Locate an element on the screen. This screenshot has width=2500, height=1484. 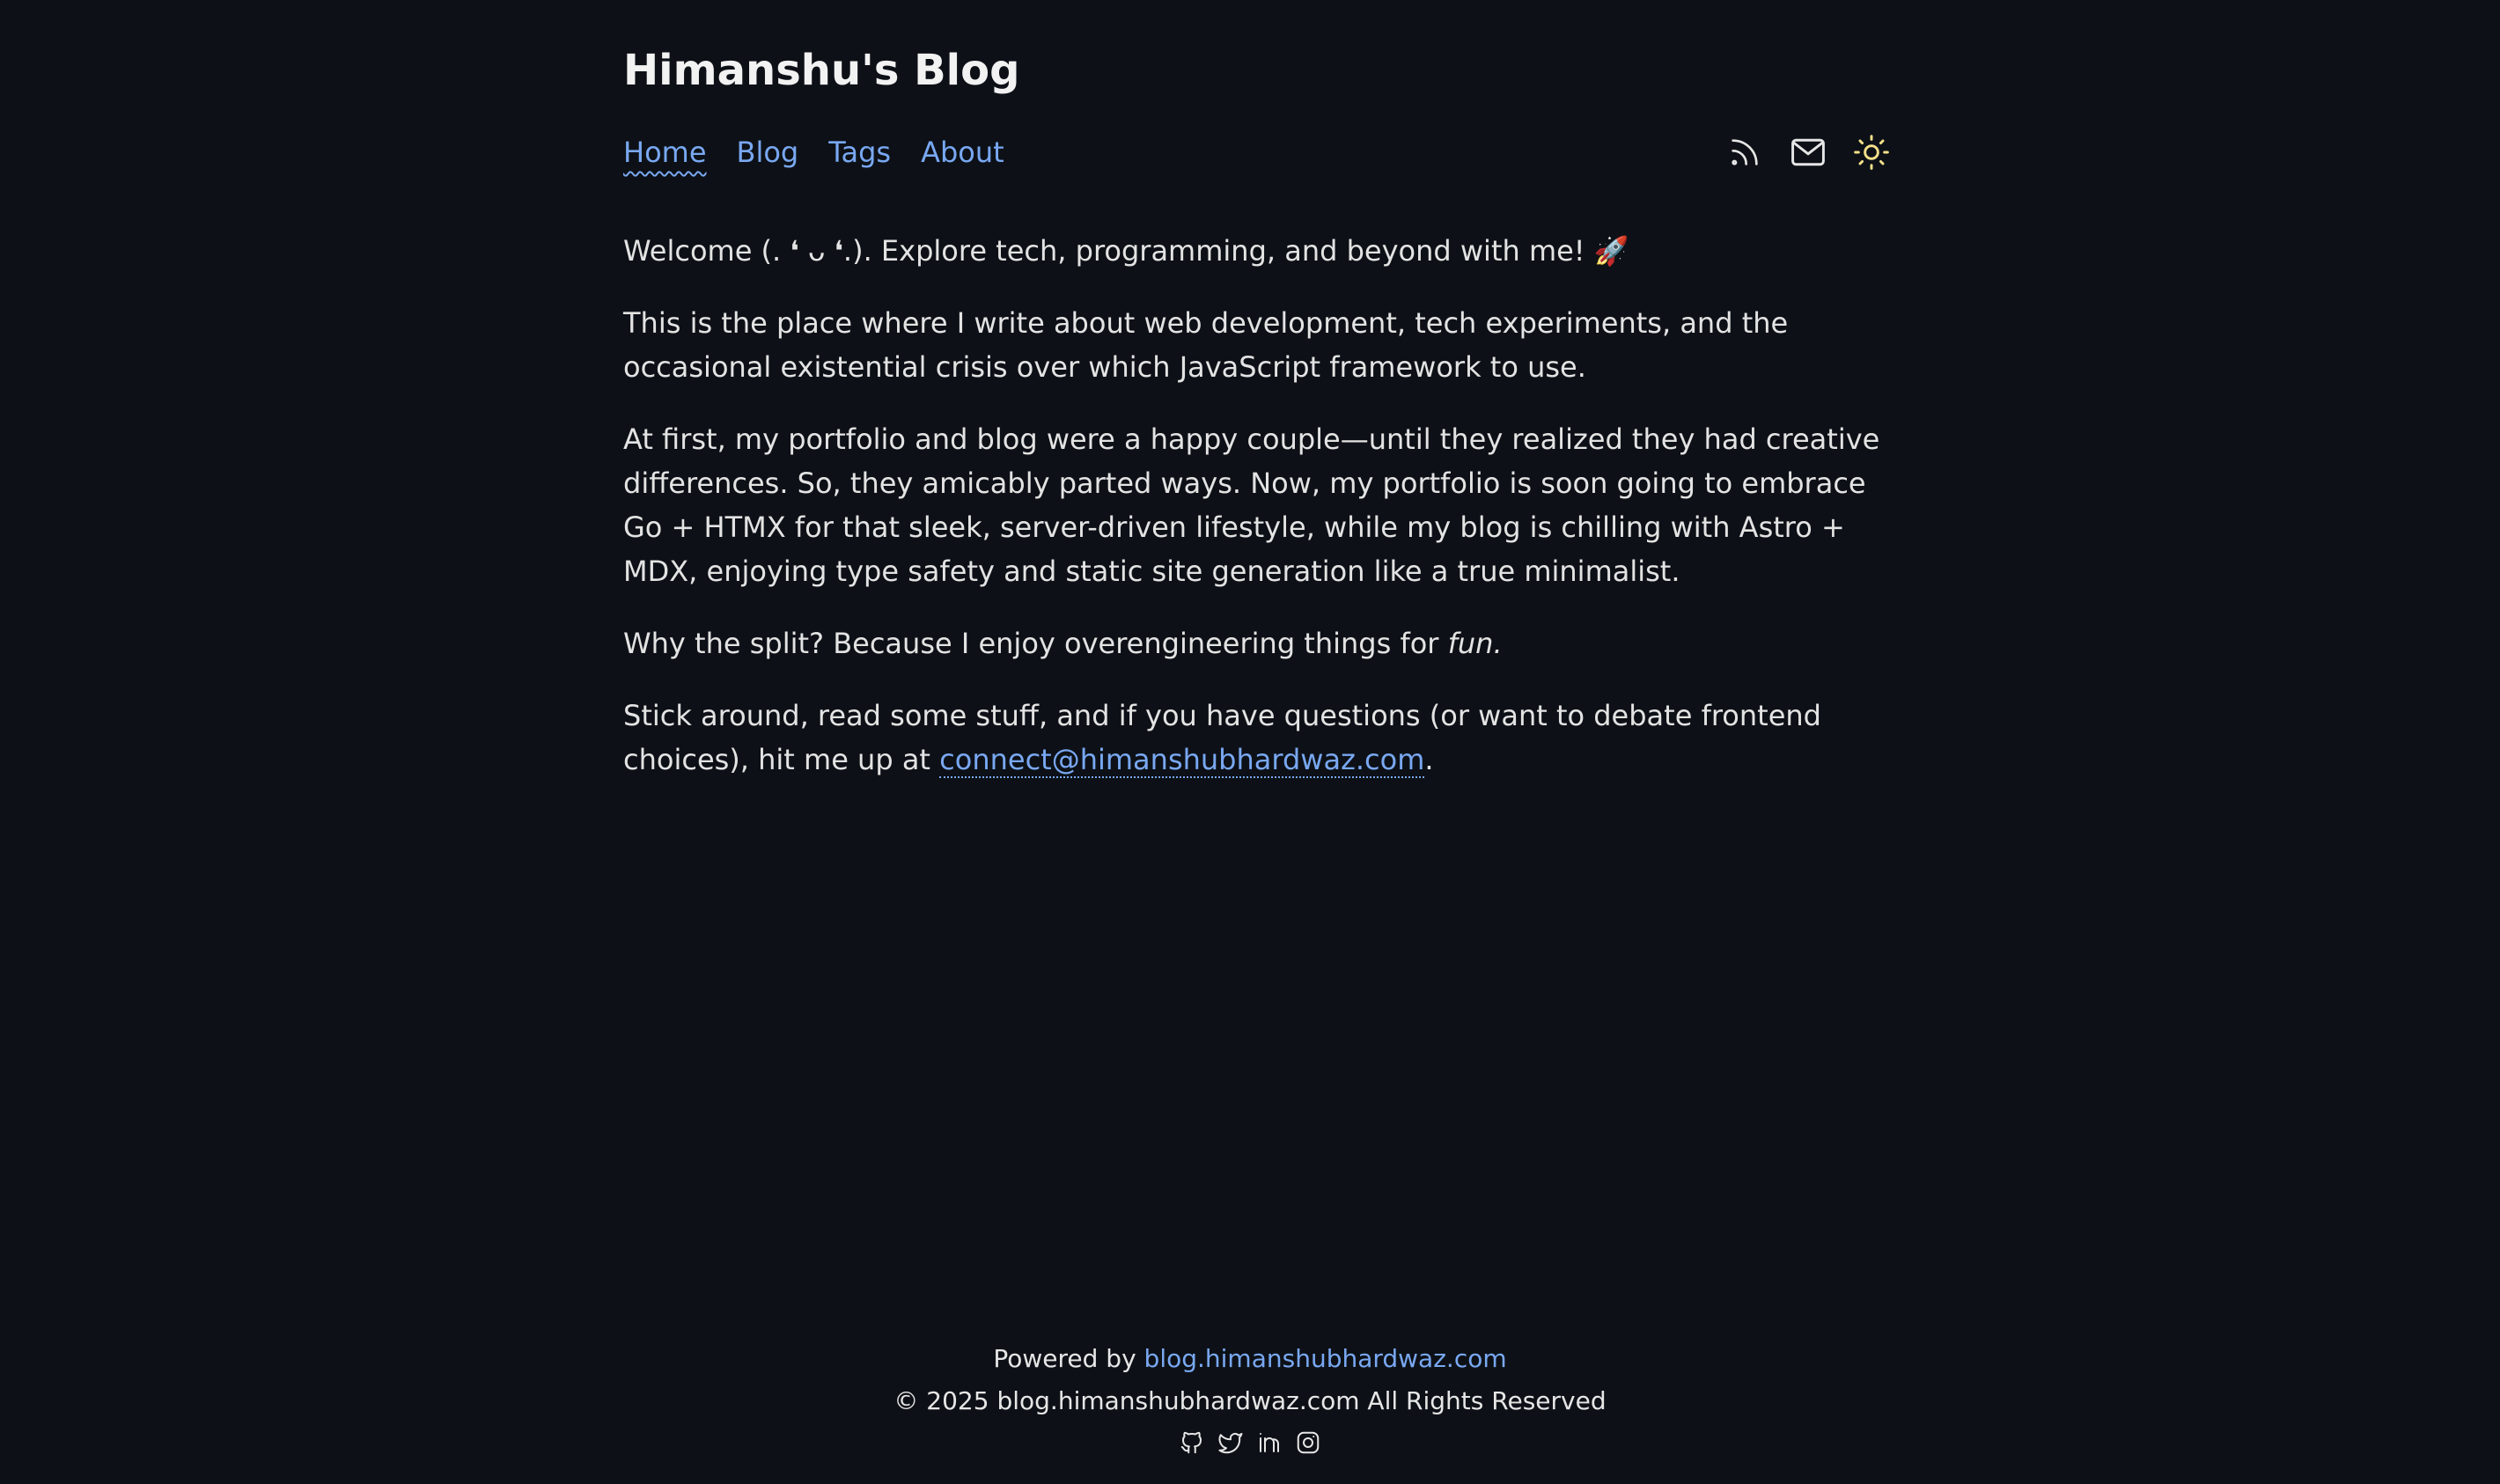
instagram-icon is located at coordinates (1308, 1443).